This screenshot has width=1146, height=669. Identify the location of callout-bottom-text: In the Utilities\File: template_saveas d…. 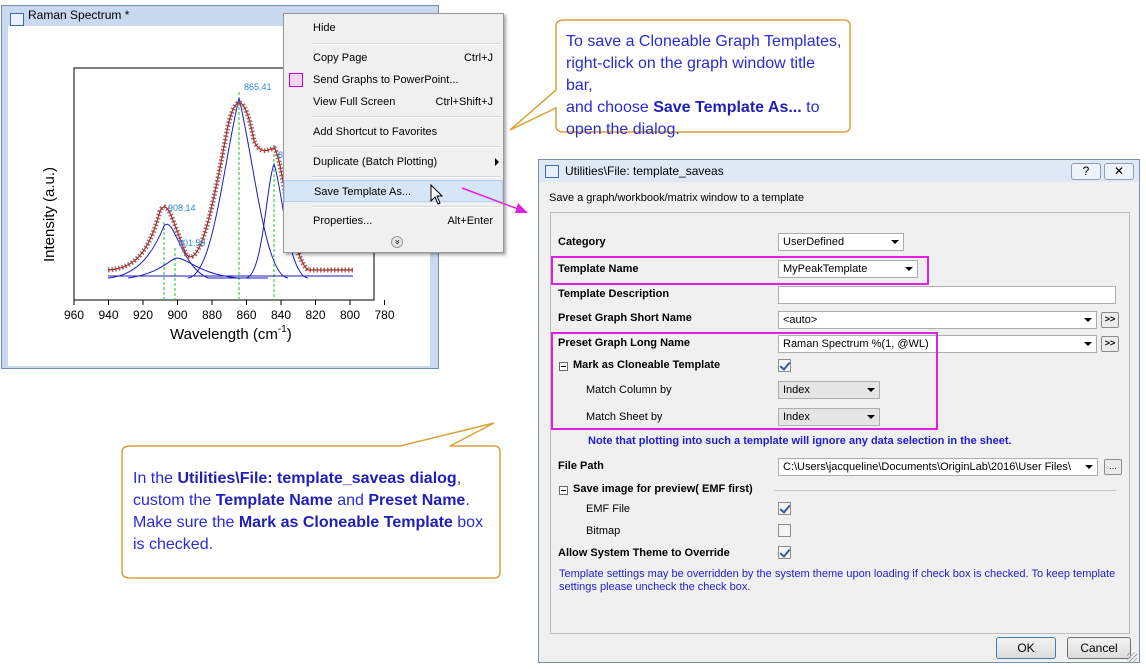
(314, 512).